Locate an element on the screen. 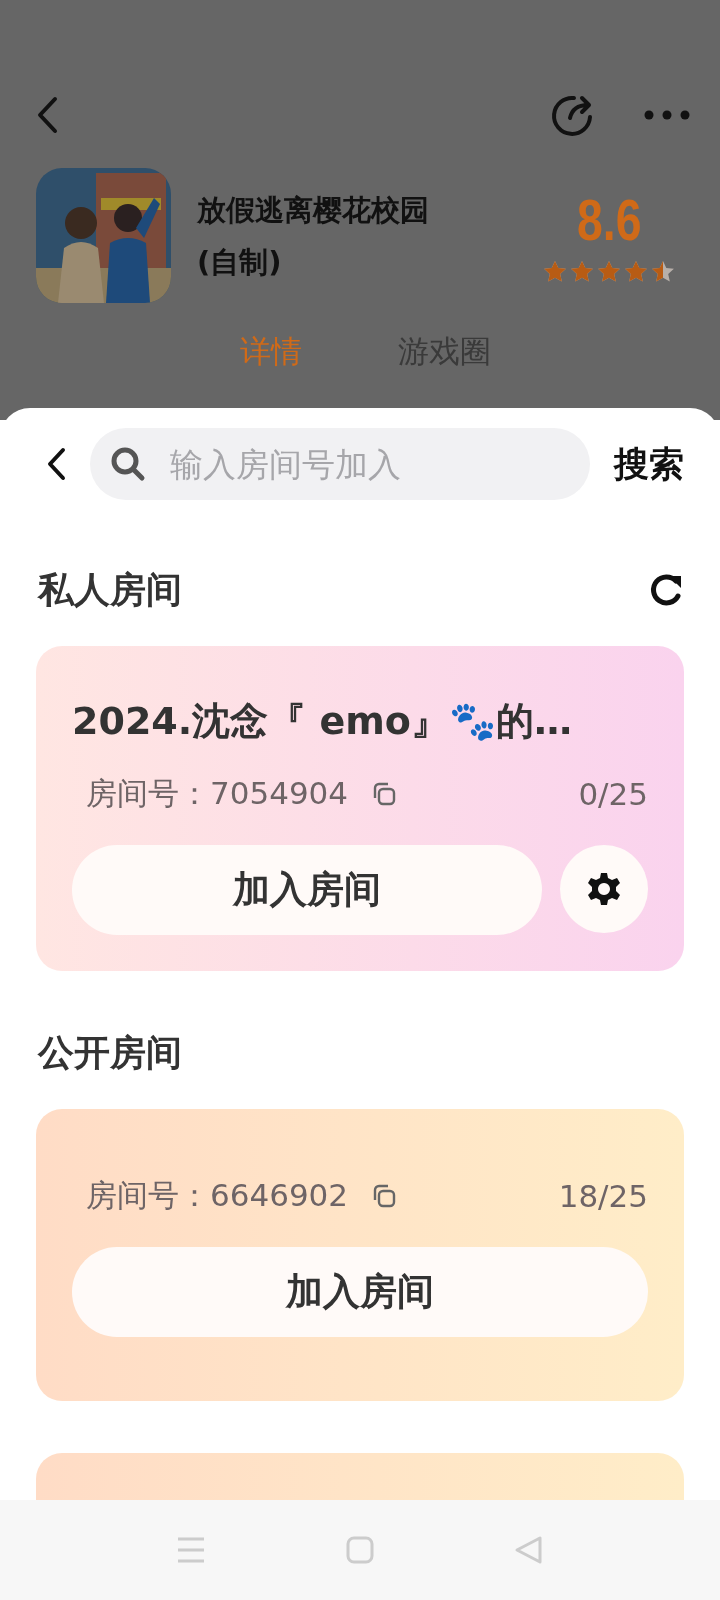 The width and height of the screenshot is (720, 1600). room-number: 房间号：6646902 is located at coordinates (217, 1195).